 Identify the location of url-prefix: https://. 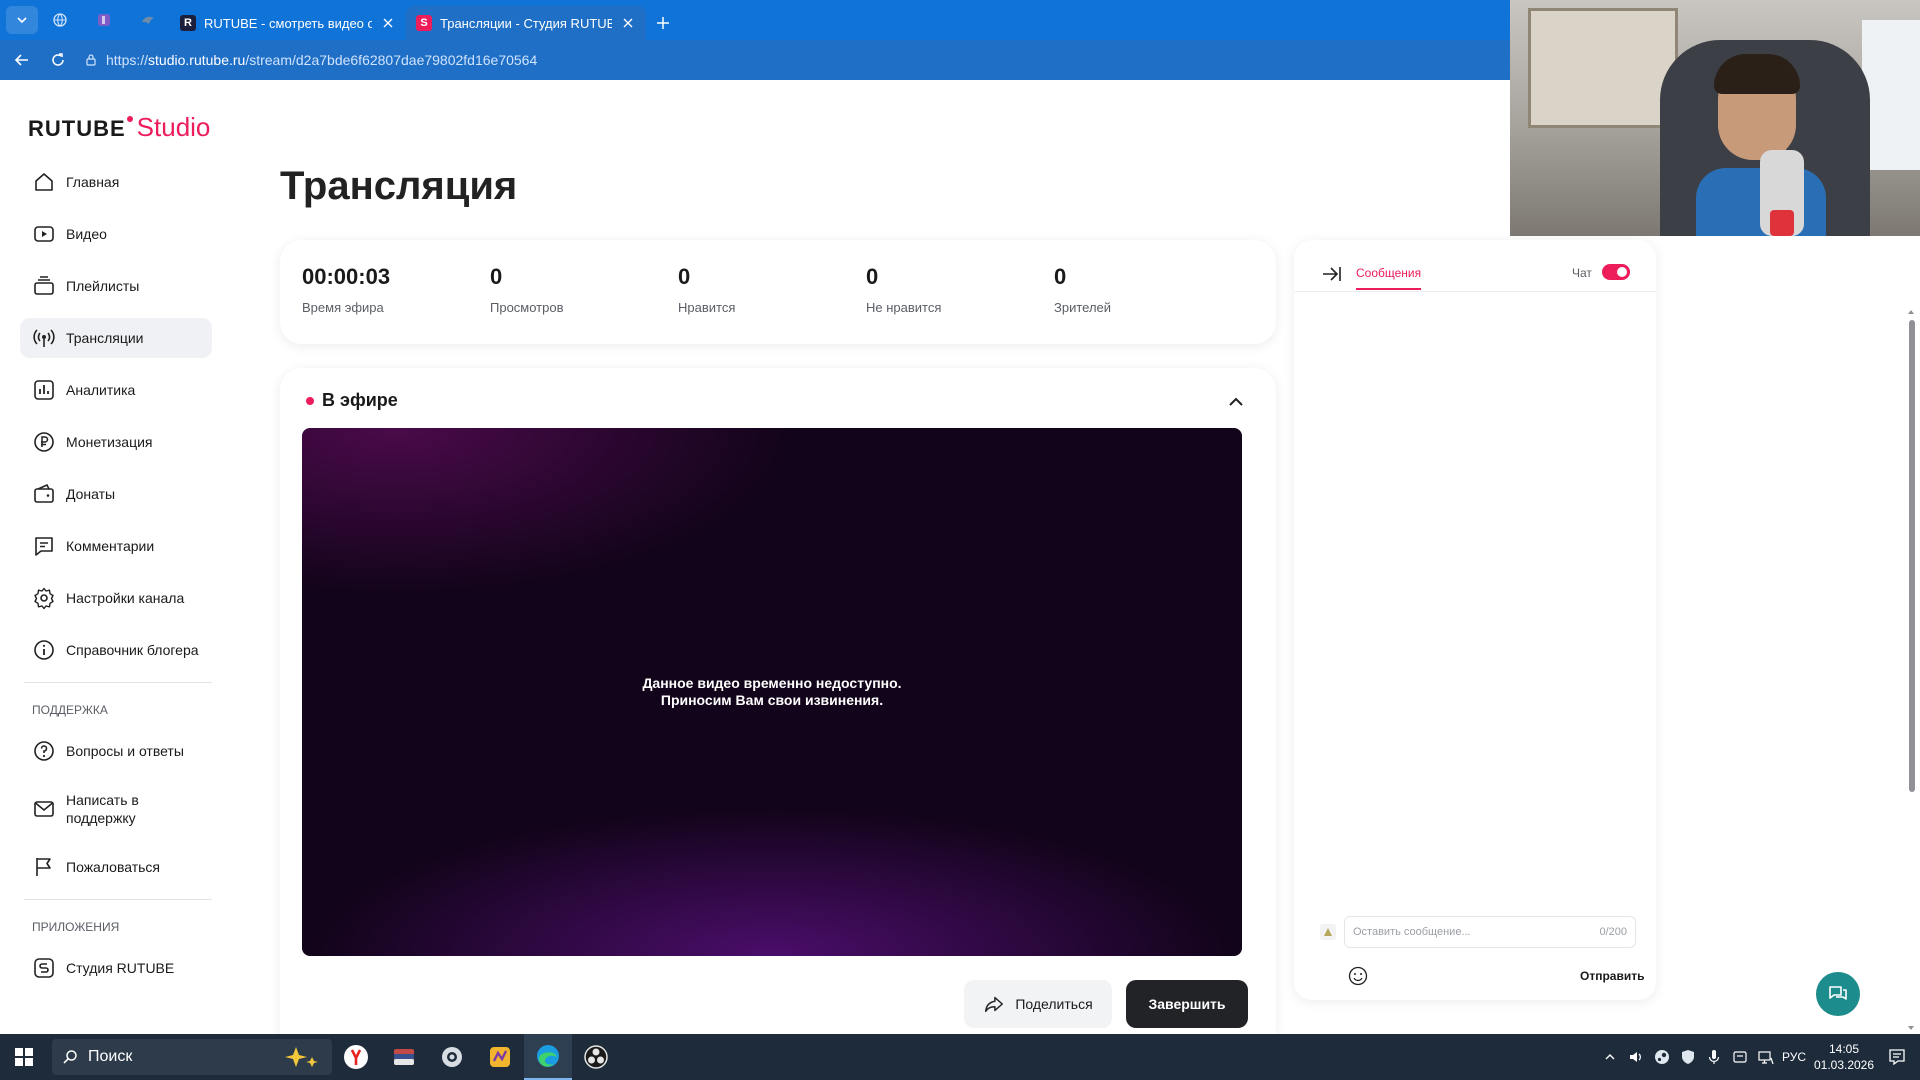
(127, 60).